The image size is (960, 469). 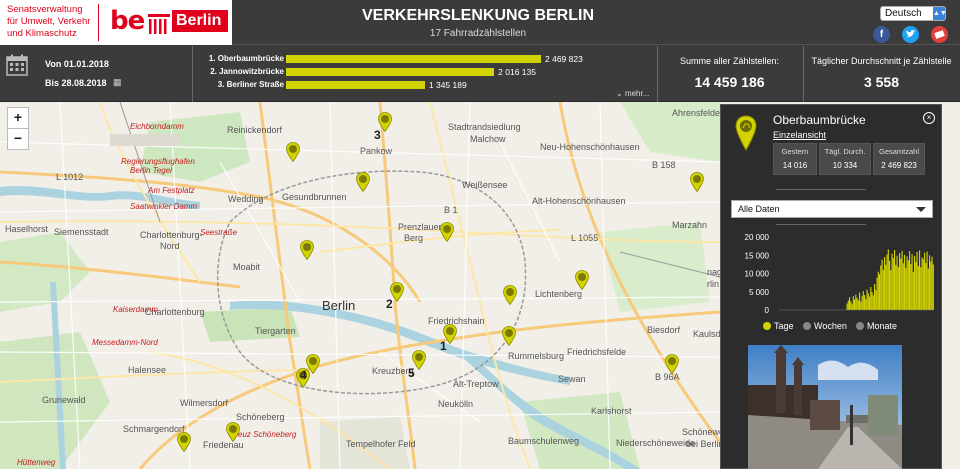 I want to click on panel-stat-value: 2 469 823, so click(x=899, y=165).